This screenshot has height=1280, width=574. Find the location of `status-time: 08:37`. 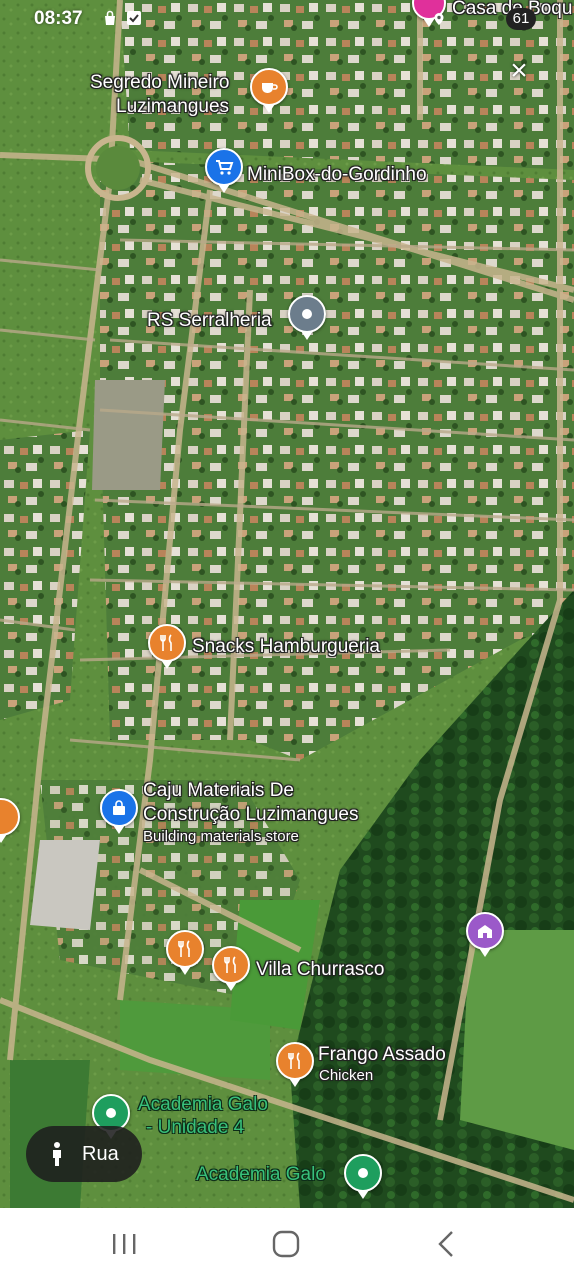

status-time: 08:37 is located at coordinates (58, 18).